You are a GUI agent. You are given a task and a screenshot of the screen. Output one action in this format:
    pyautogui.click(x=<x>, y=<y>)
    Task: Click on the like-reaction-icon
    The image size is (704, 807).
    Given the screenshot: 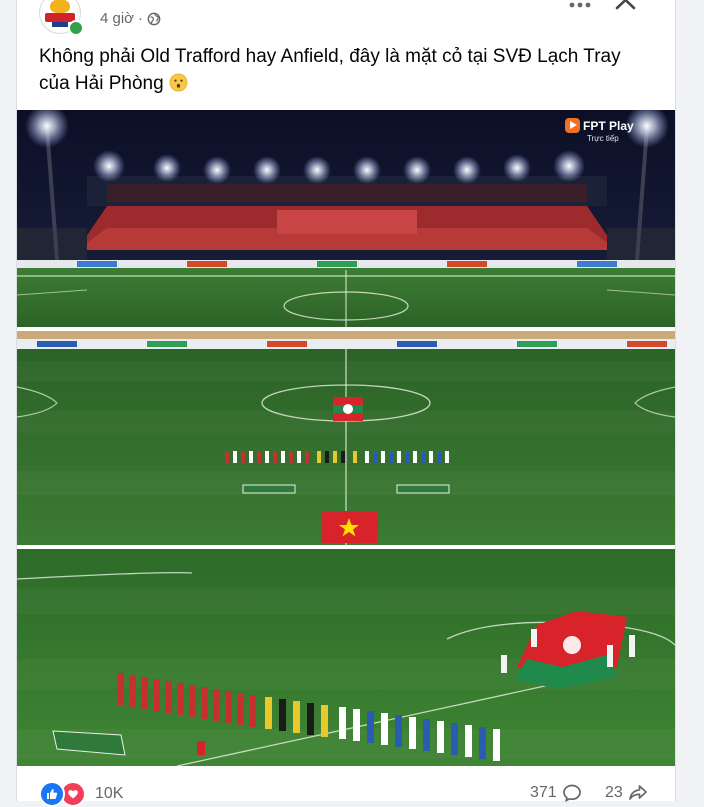 What is the action you would take?
    pyautogui.click(x=52, y=794)
    